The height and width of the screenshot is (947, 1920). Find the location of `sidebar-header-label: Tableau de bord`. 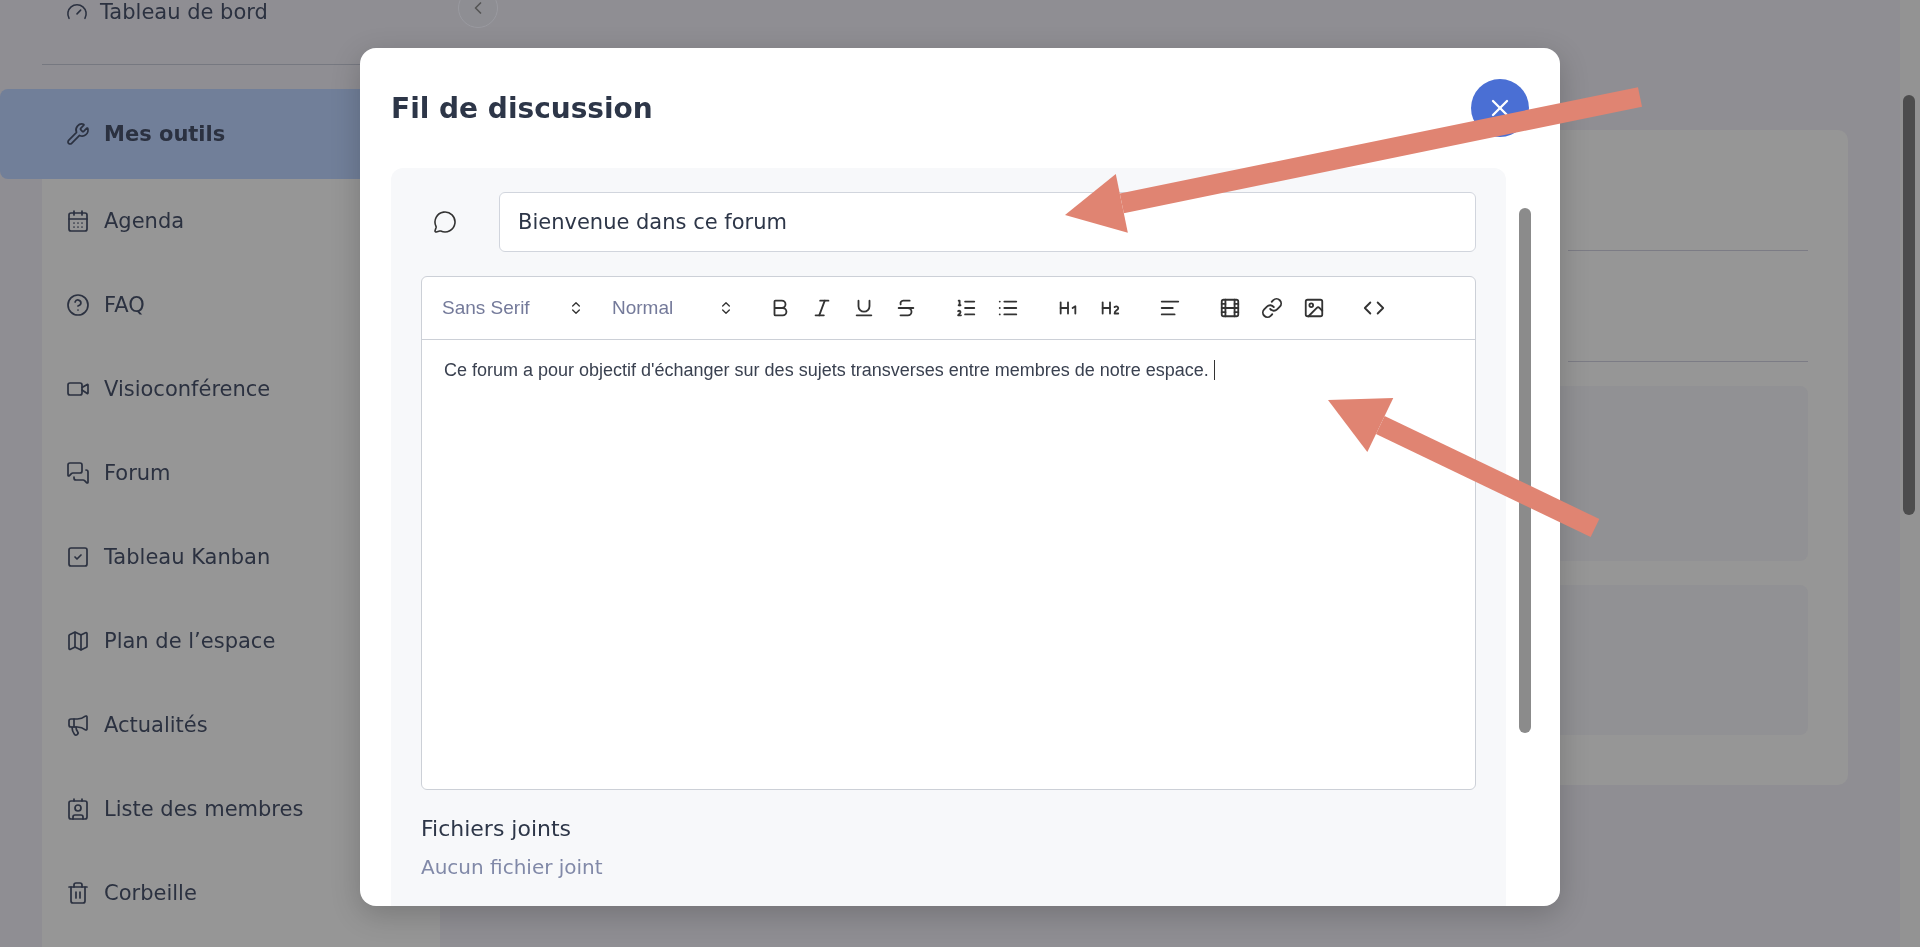

sidebar-header-label: Tableau de bord is located at coordinates (184, 12).